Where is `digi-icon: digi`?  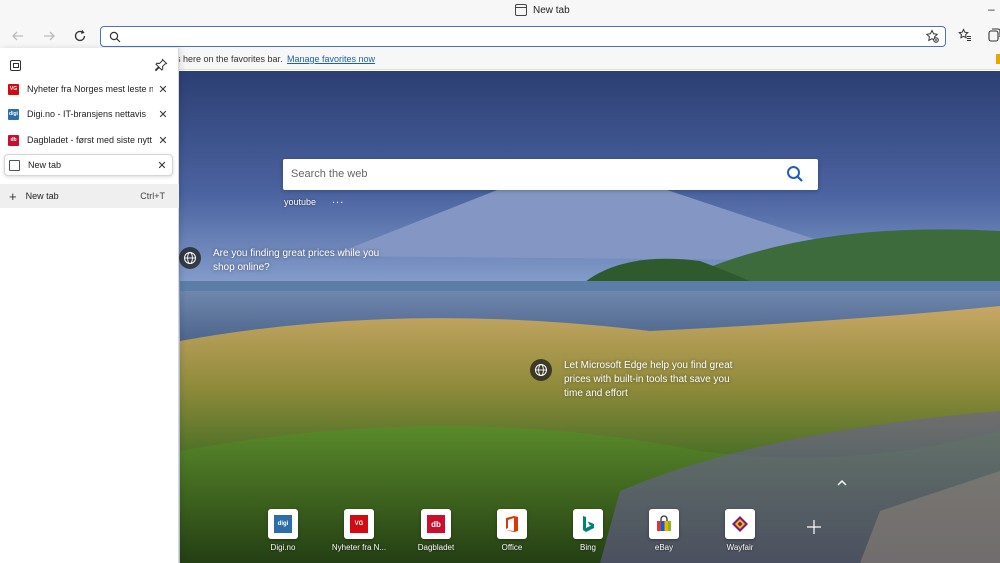
digi-icon: digi is located at coordinates (283, 524).